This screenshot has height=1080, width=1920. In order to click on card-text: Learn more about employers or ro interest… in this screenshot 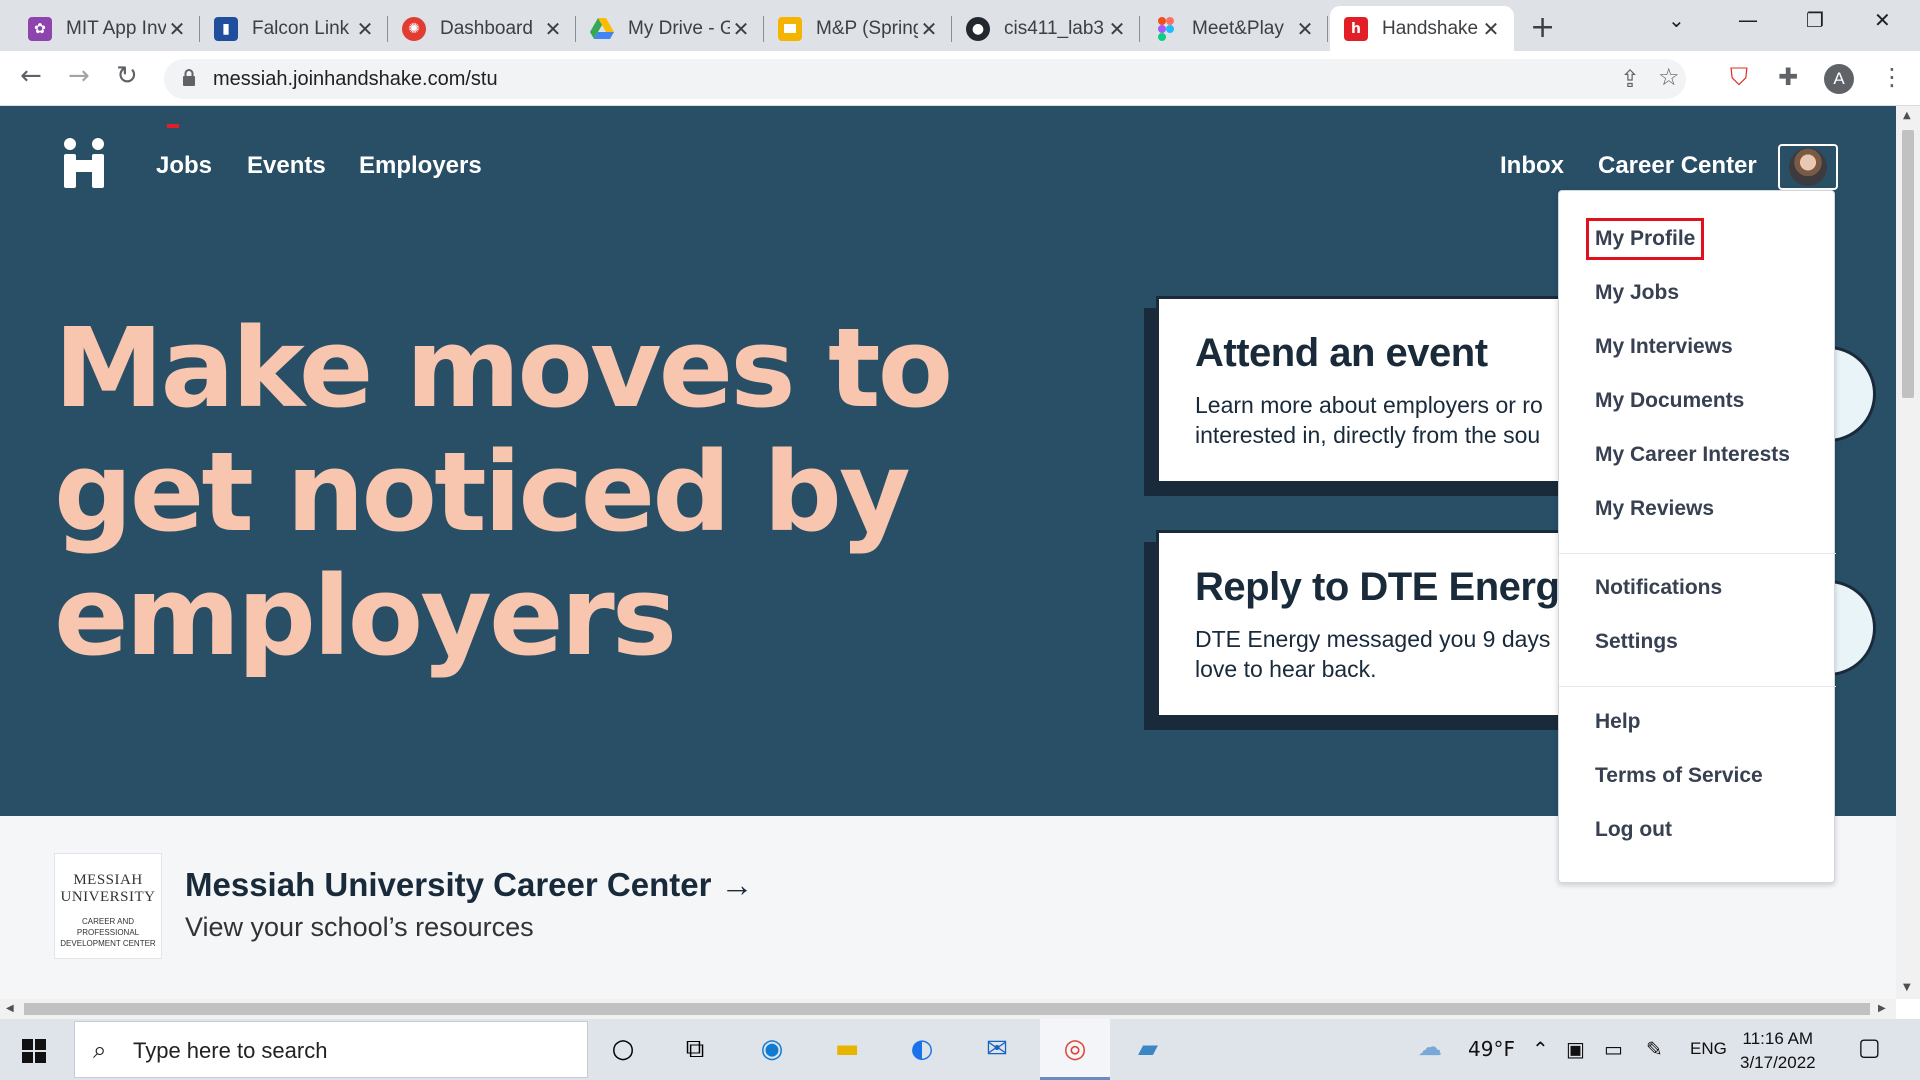, I will do `click(1369, 420)`.